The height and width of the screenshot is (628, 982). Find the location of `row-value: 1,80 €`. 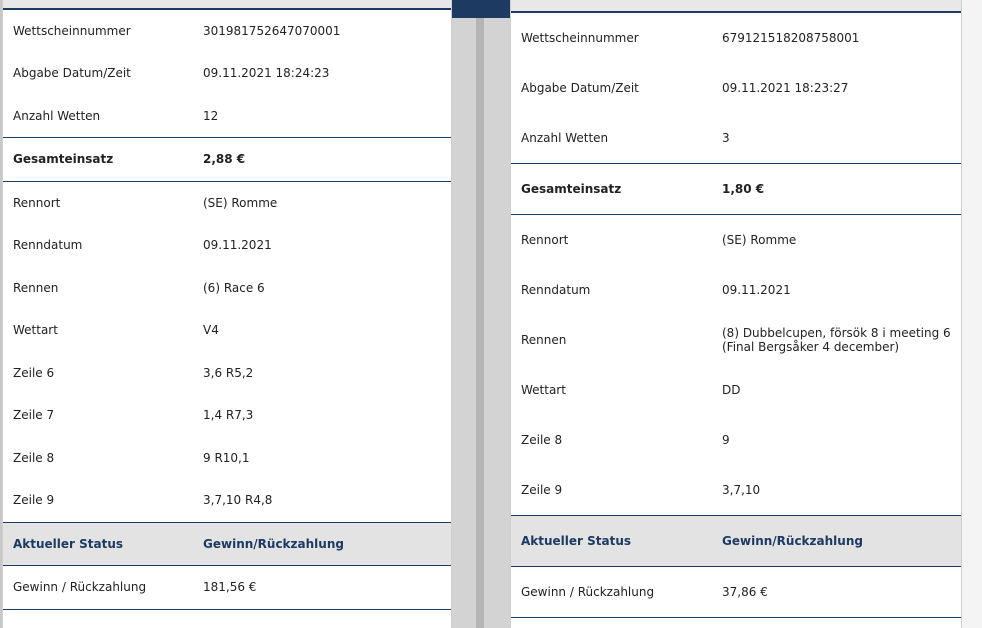

row-value: 1,80 € is located at coordinates (743, 189).